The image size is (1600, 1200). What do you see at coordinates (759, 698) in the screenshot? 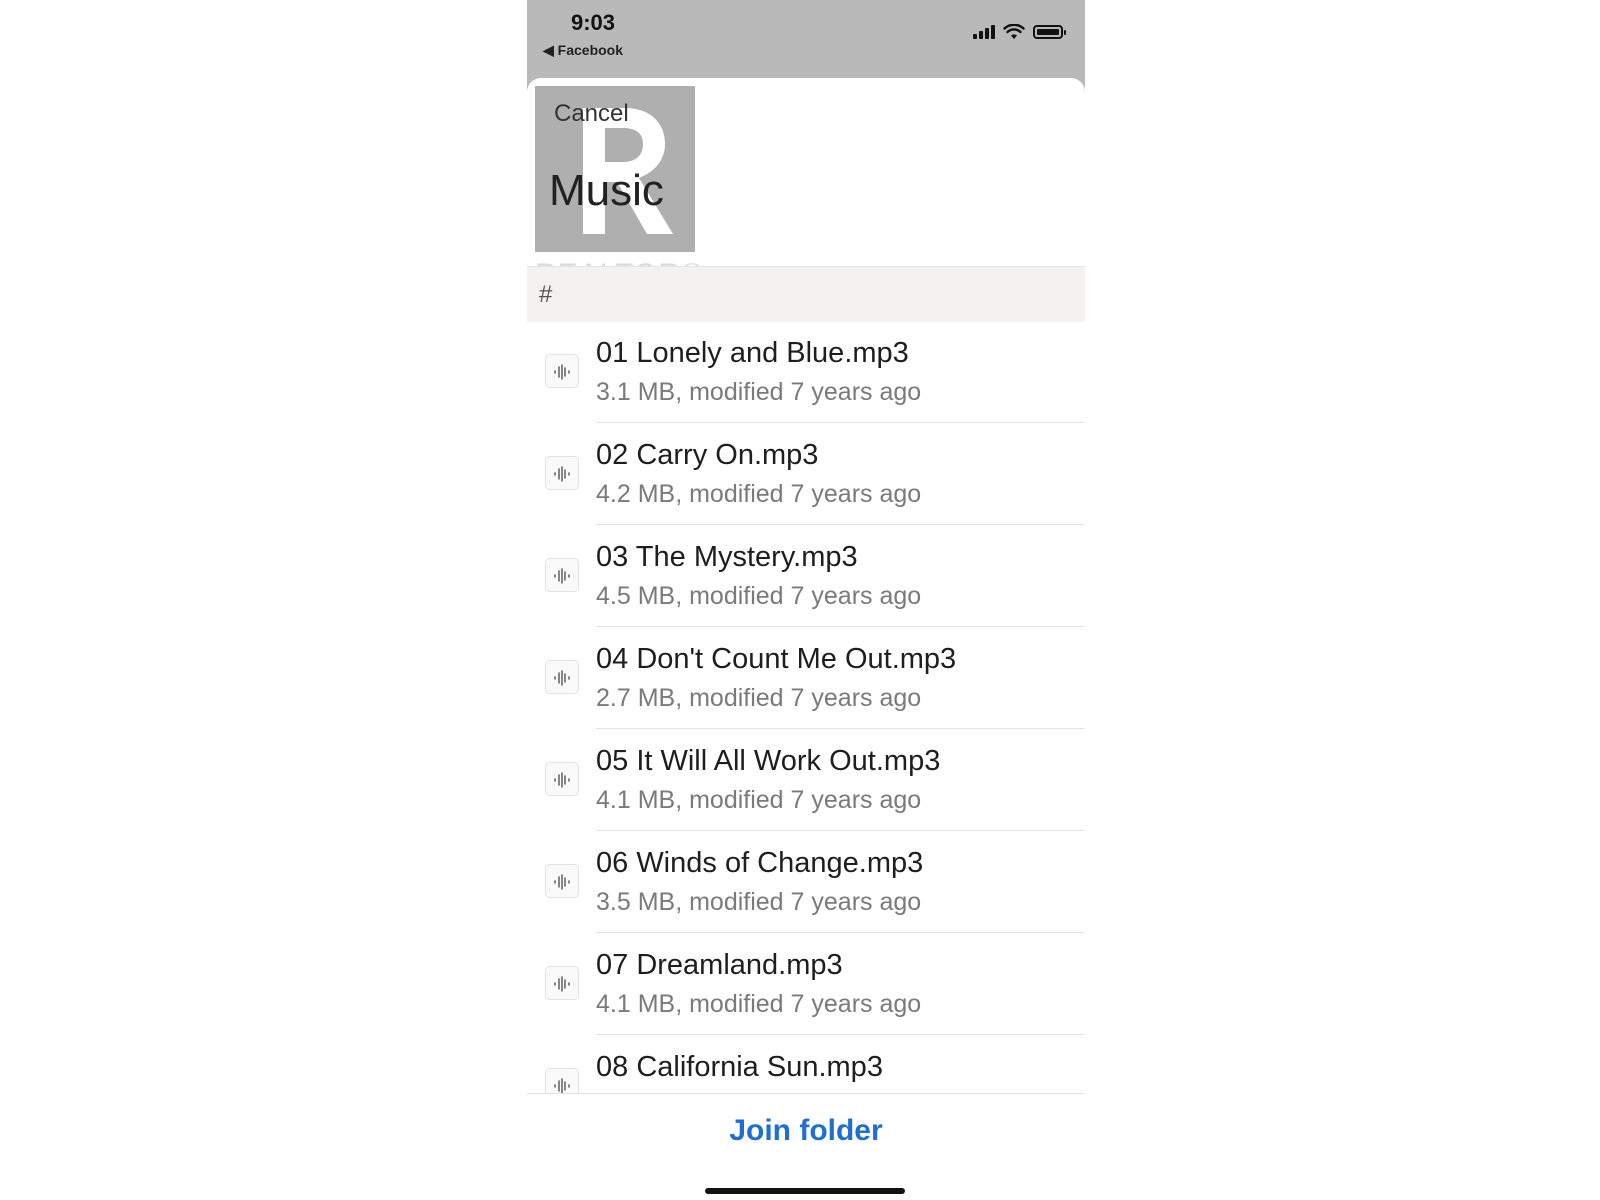
I see `file-meta: 2.7 MB, modified 7 years ago` at bounding box center [759, 698].